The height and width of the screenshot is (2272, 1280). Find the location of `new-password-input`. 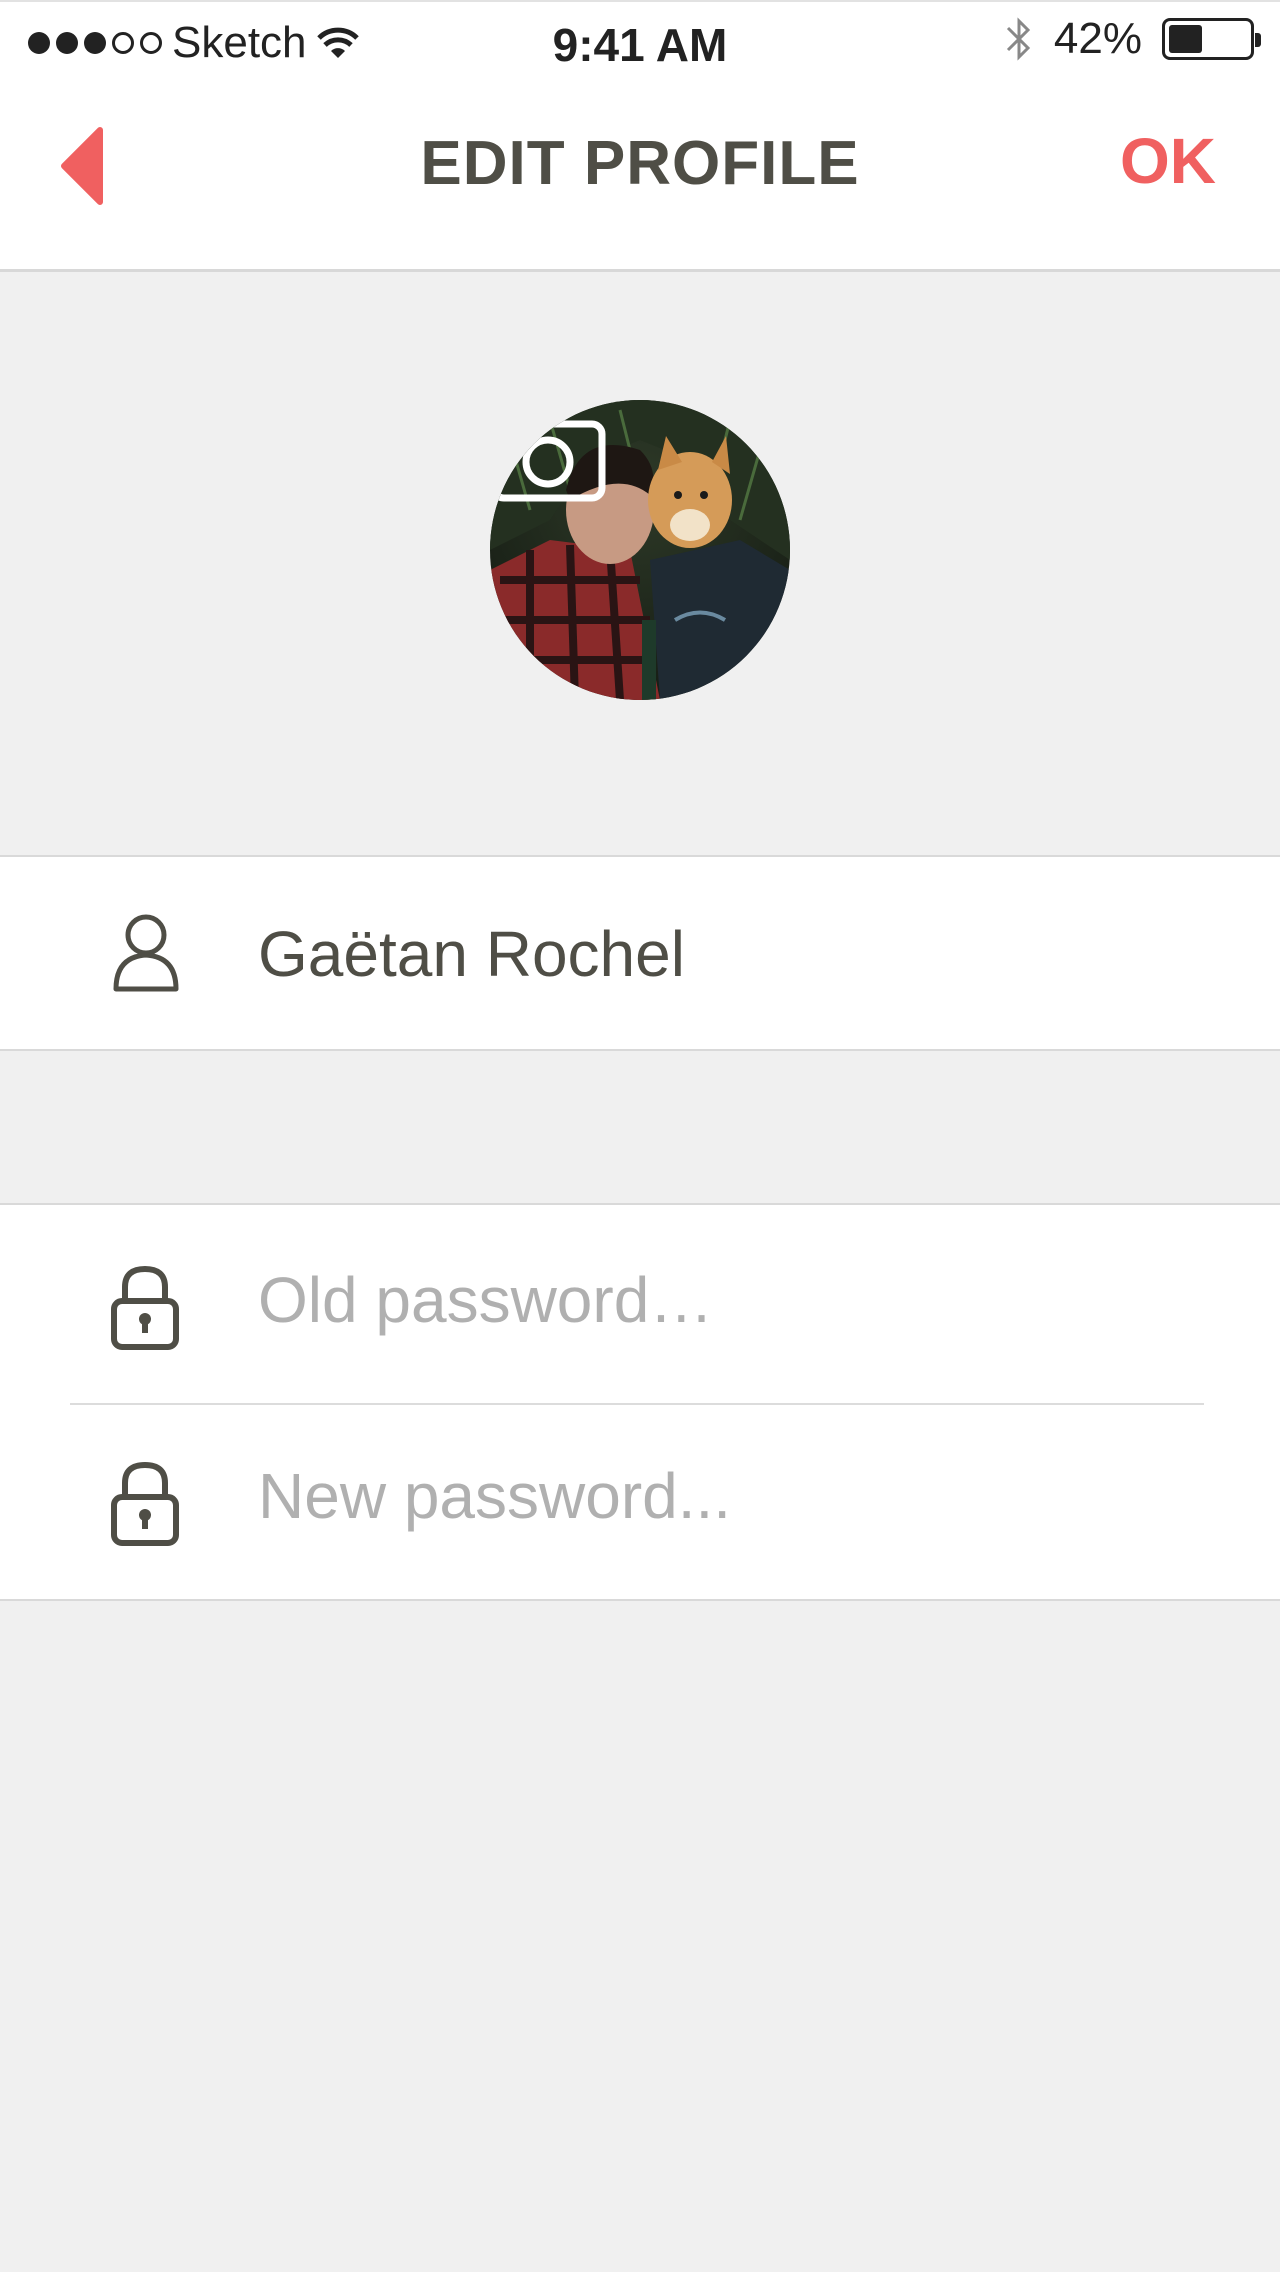

new-password-input is located at coordinates (708, 1496).